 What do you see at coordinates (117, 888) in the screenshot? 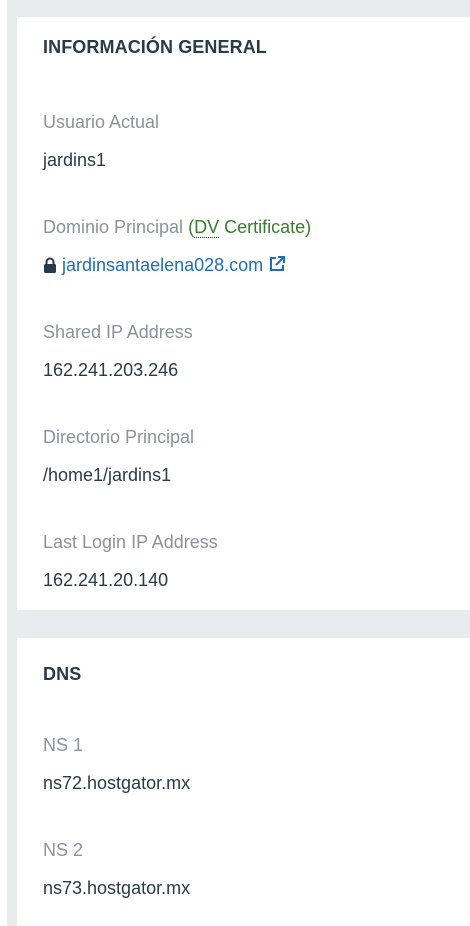
I see `ns2-value: ns73.hostgator.mx` at bounding box center [117, 888].